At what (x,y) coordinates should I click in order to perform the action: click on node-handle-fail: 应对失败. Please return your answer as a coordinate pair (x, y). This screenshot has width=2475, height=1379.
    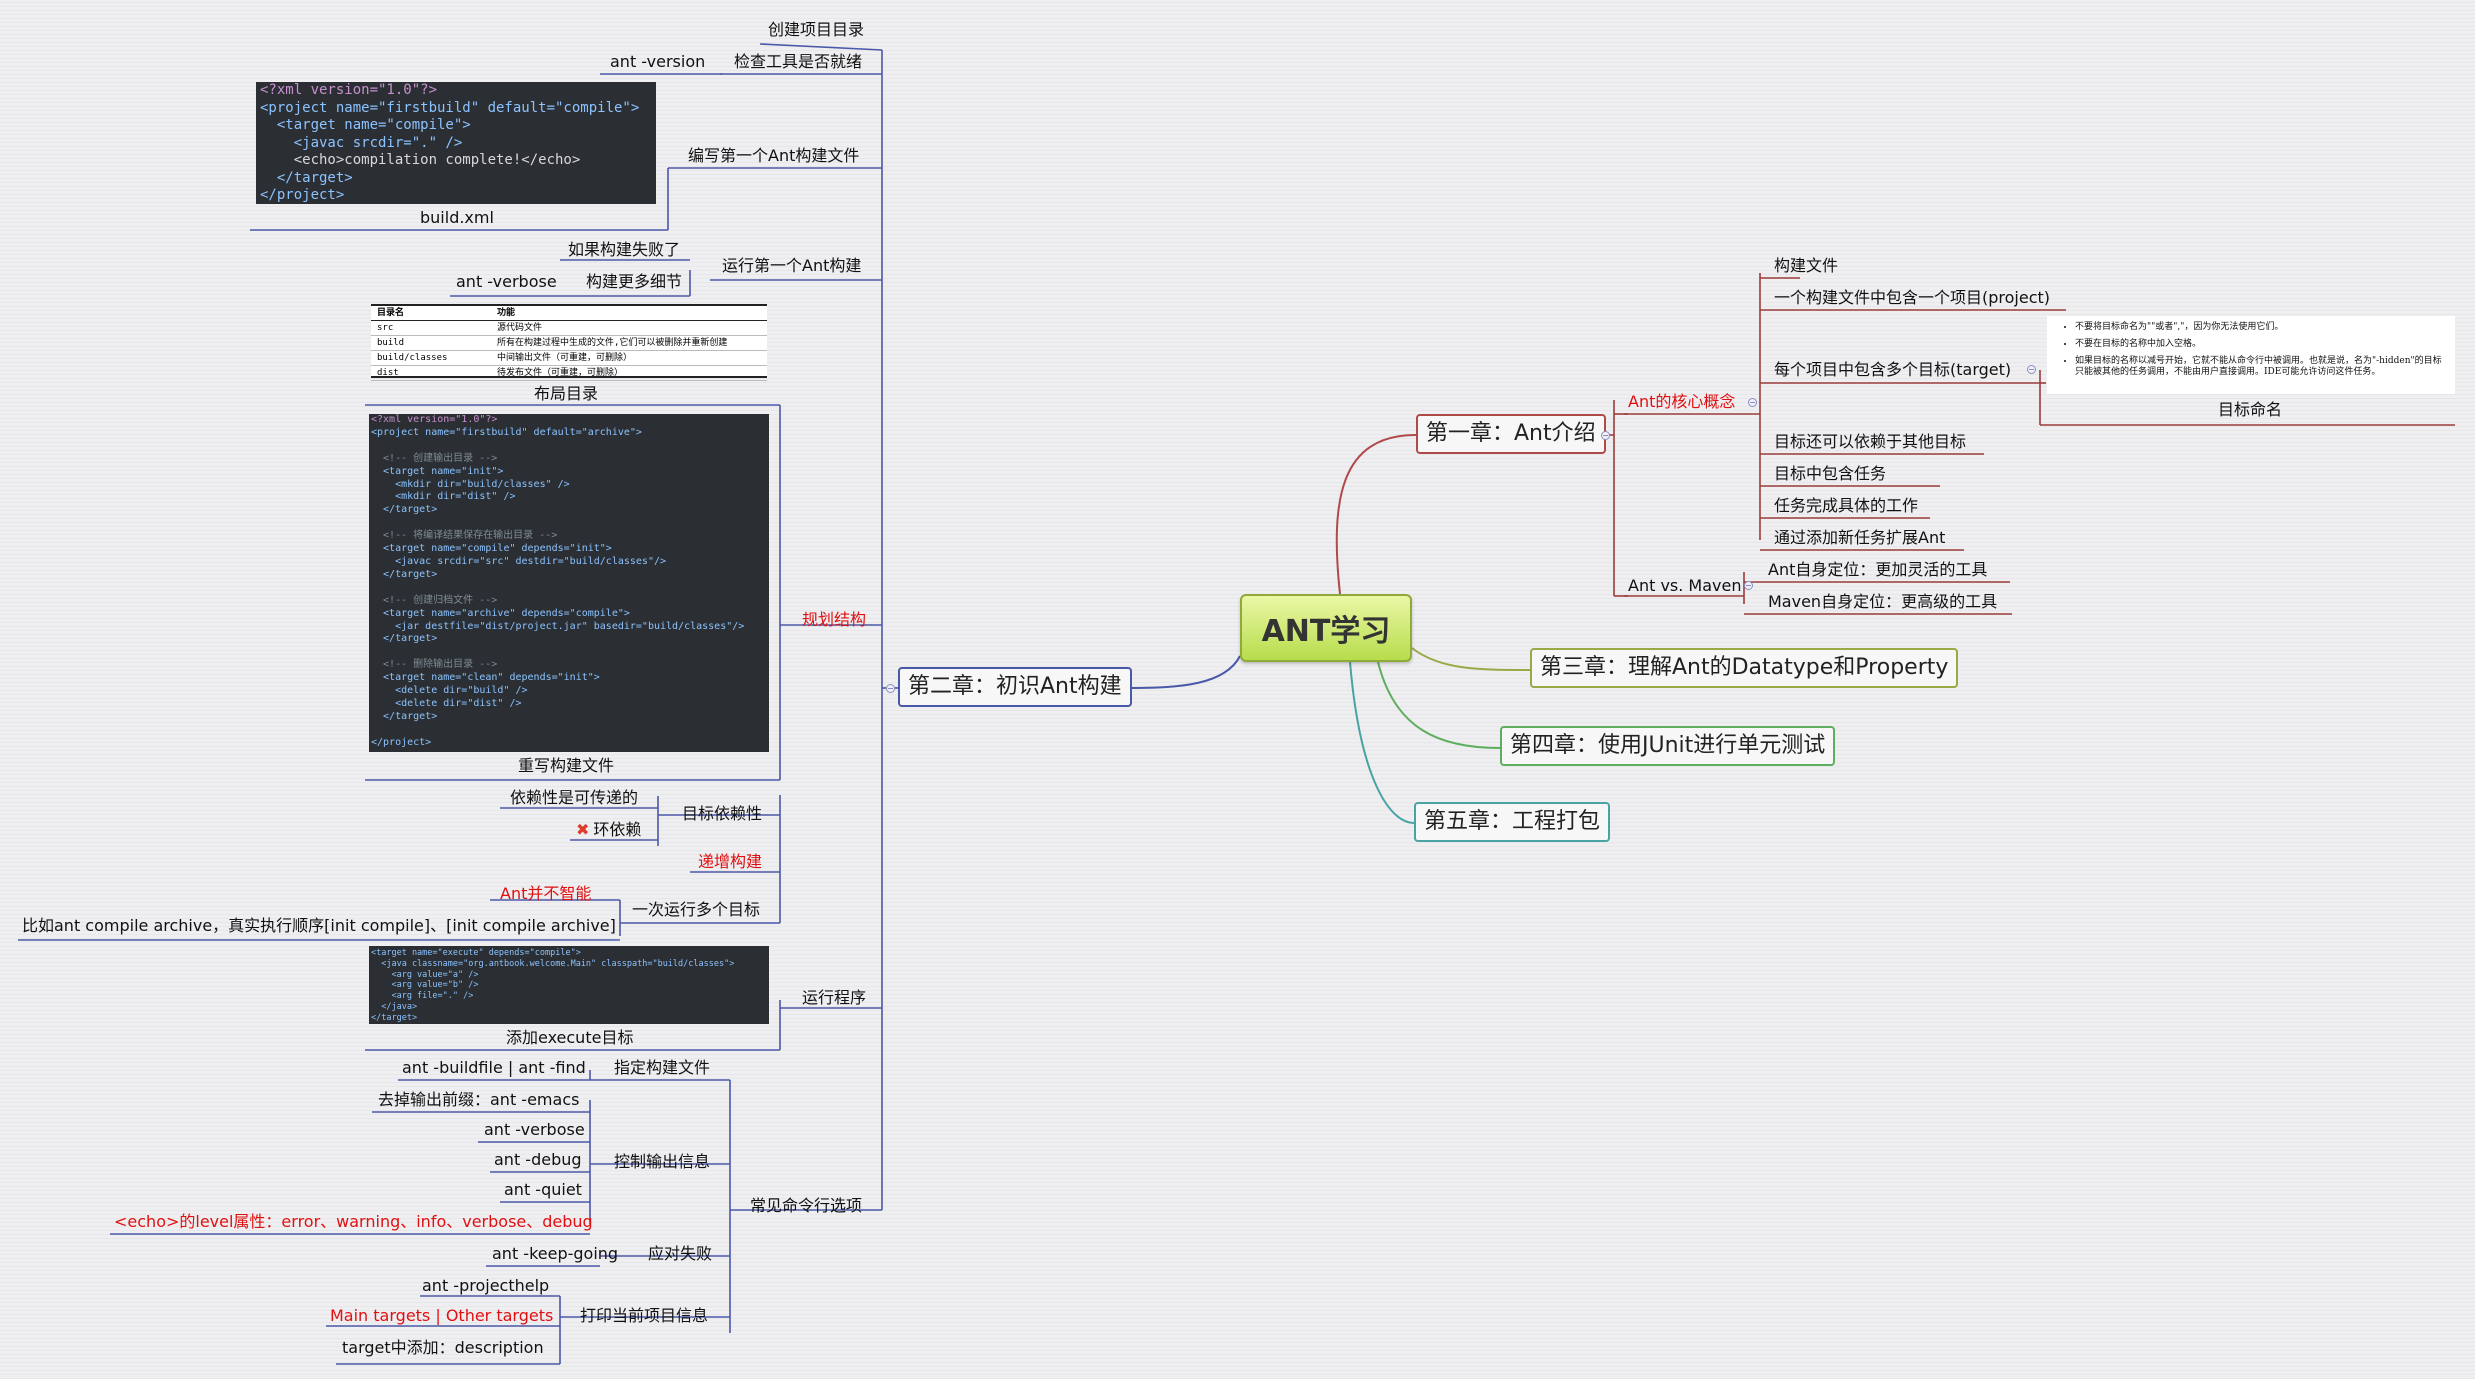
    Looking at the image, I should click on (680, 1254).